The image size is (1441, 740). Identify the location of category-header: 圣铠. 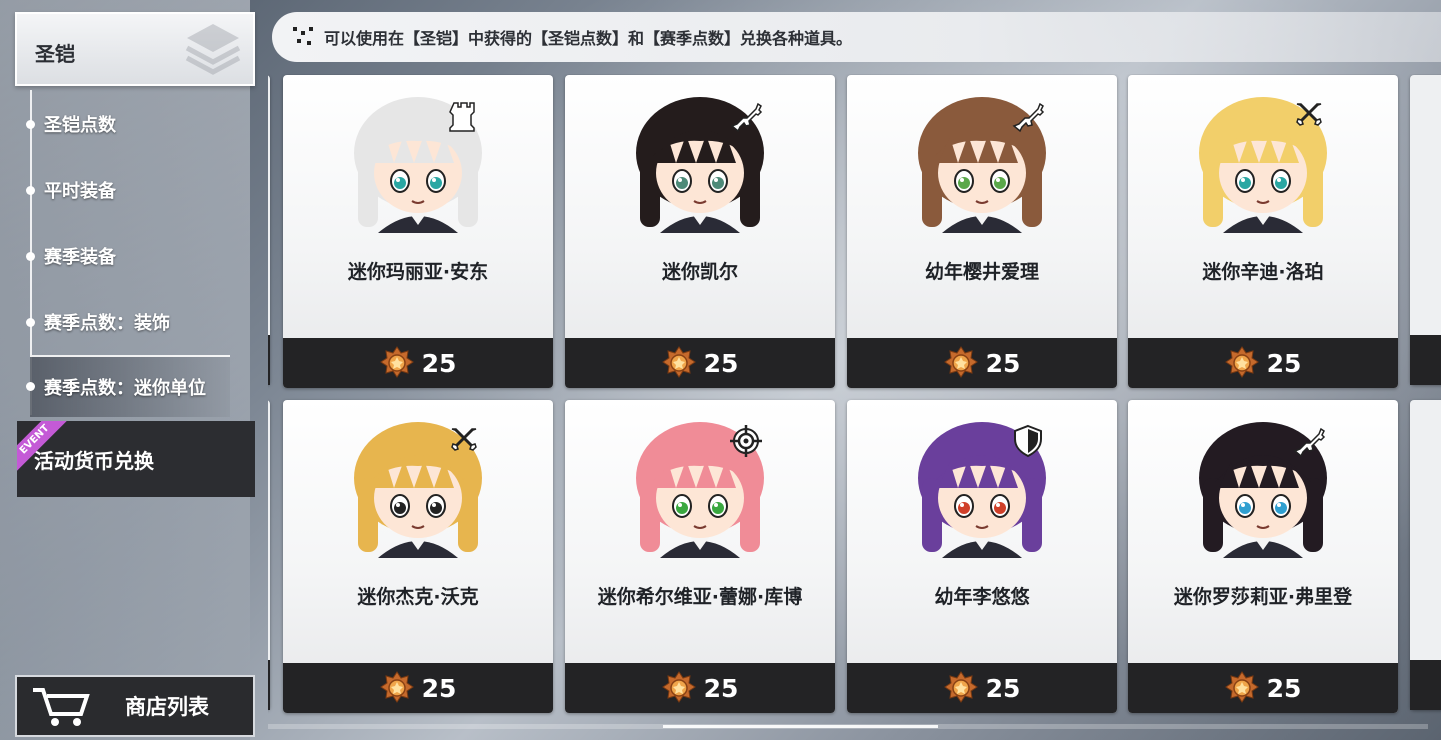
(135, 49).